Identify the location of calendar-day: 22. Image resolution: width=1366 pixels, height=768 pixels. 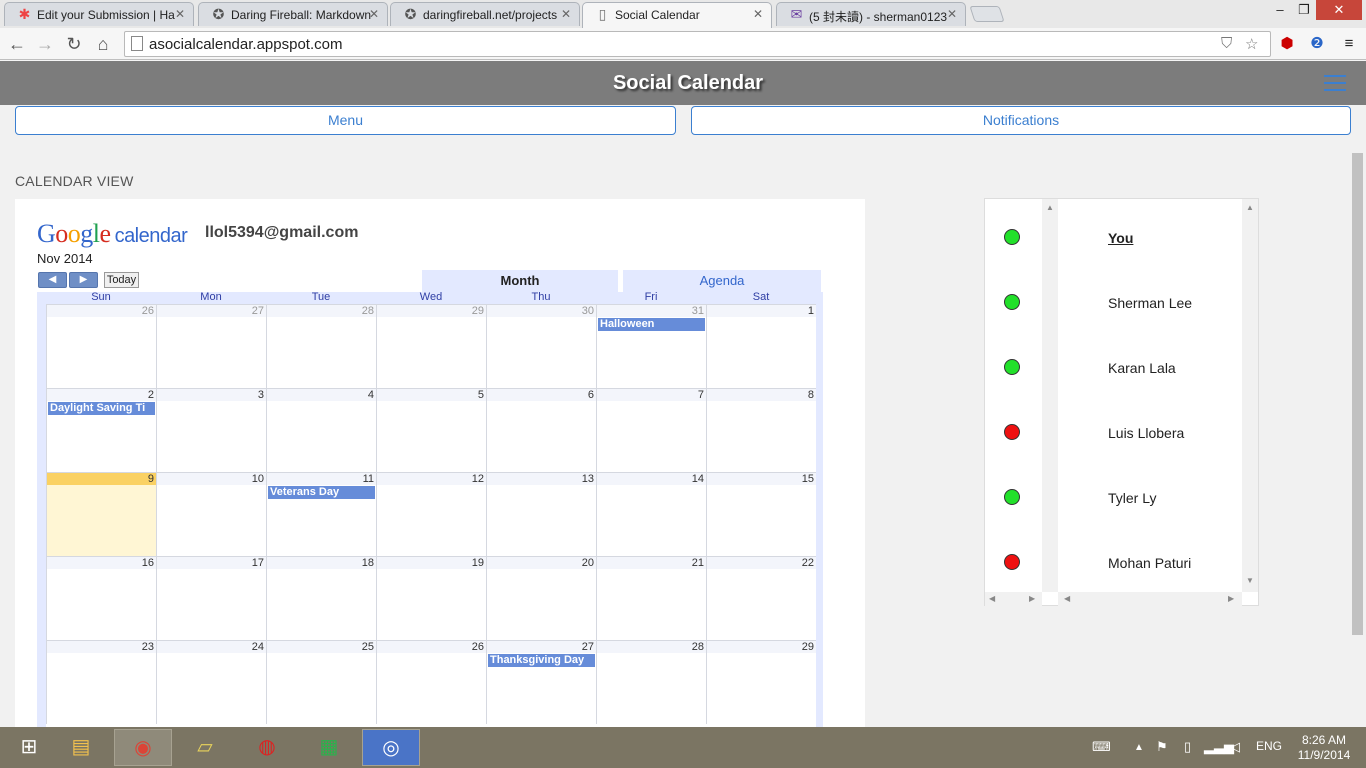
(761, 598).